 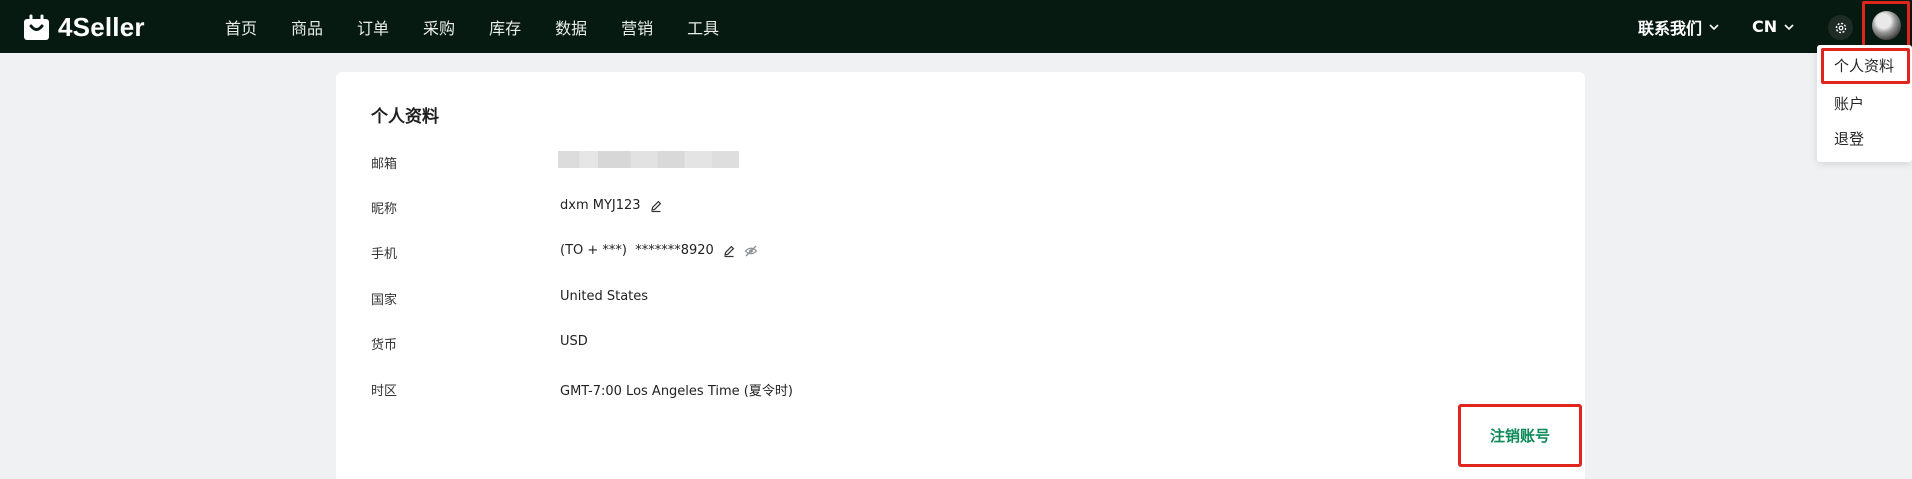 What do you see at coordinates (384, 300) in the screenshot?
I see `country-label: 国家` at bounding box center [384, 300].